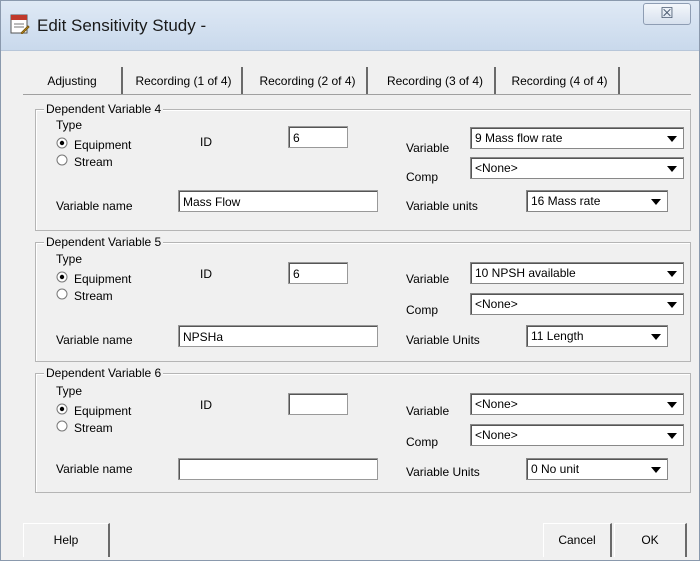 The height and width of the screenshot is (561, 700). Describe the element at coordinates (577, 404) in the screenshot. I see `variable-dropdown: <None>` at that location.